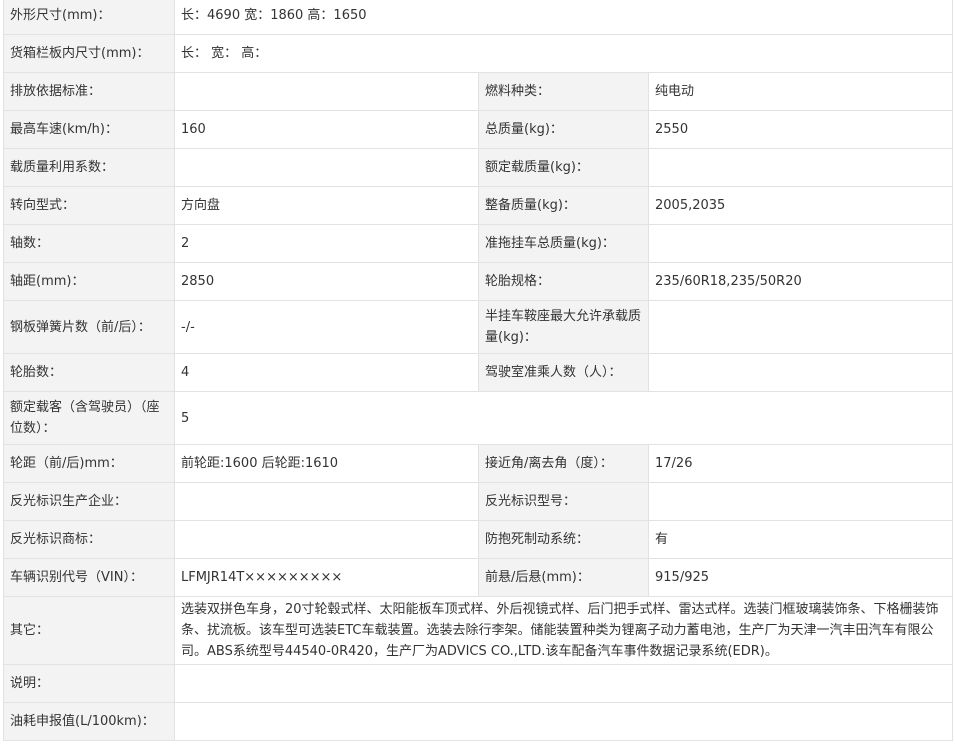 The image size is (955, 746). Describe the element at coordinates (800, 129) in the screenshot. I see `spec-value: 2550` at that location.